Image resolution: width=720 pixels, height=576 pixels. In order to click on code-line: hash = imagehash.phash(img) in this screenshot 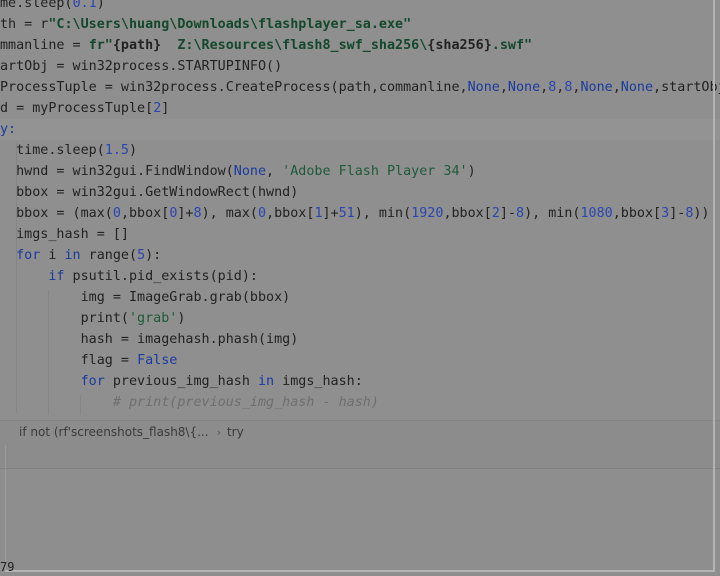, I will do `click(149, 339)`.